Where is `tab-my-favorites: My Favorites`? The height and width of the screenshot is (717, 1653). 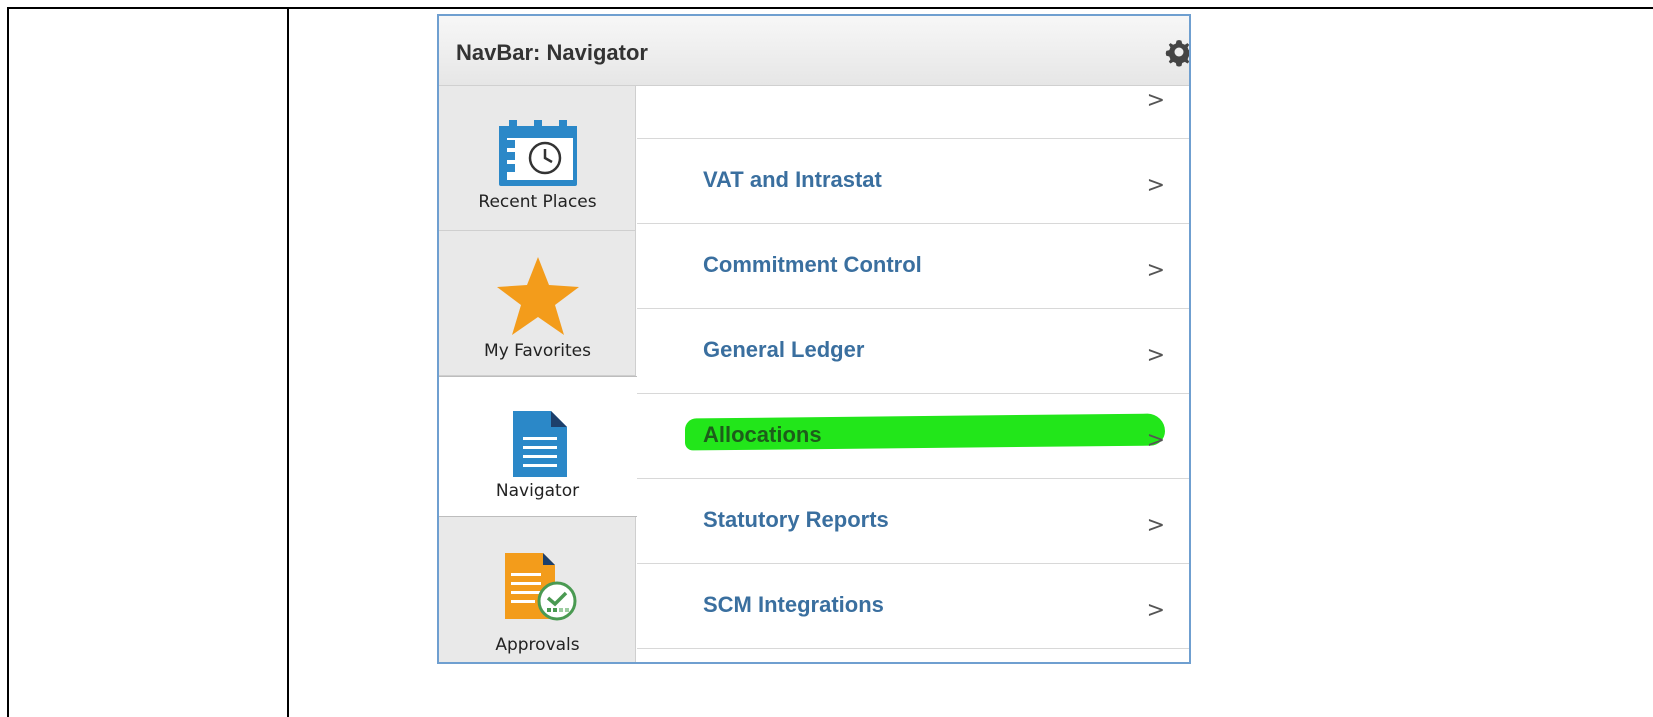
tab-my-favorites: My Favorites is located at coordinates (537, 303).